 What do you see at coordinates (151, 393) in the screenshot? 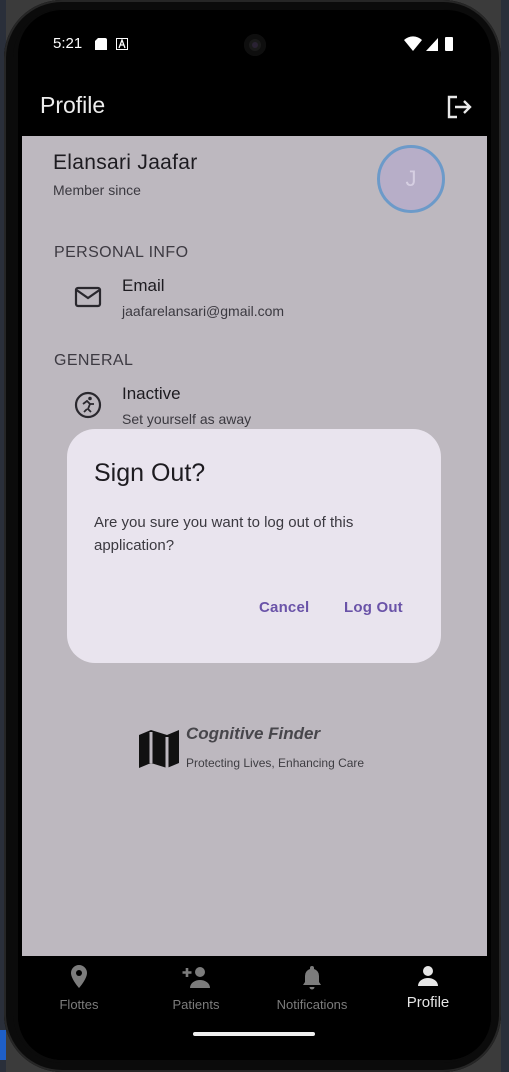
I see `inactive-label: Inactive` at bounding box center [151, 393].